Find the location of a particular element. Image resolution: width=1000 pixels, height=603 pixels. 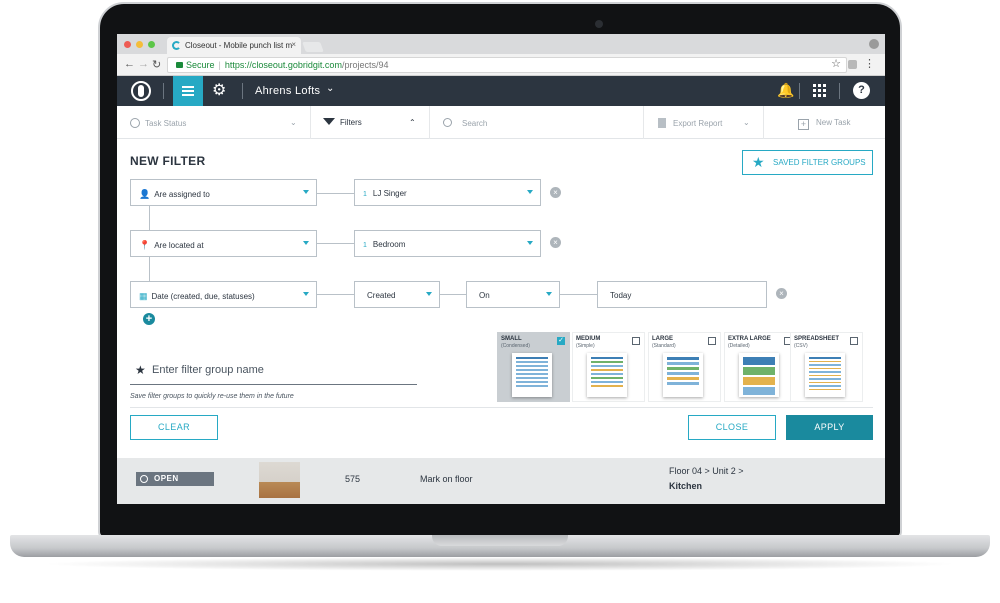

extension-icon is located at coordinates (852, 64).